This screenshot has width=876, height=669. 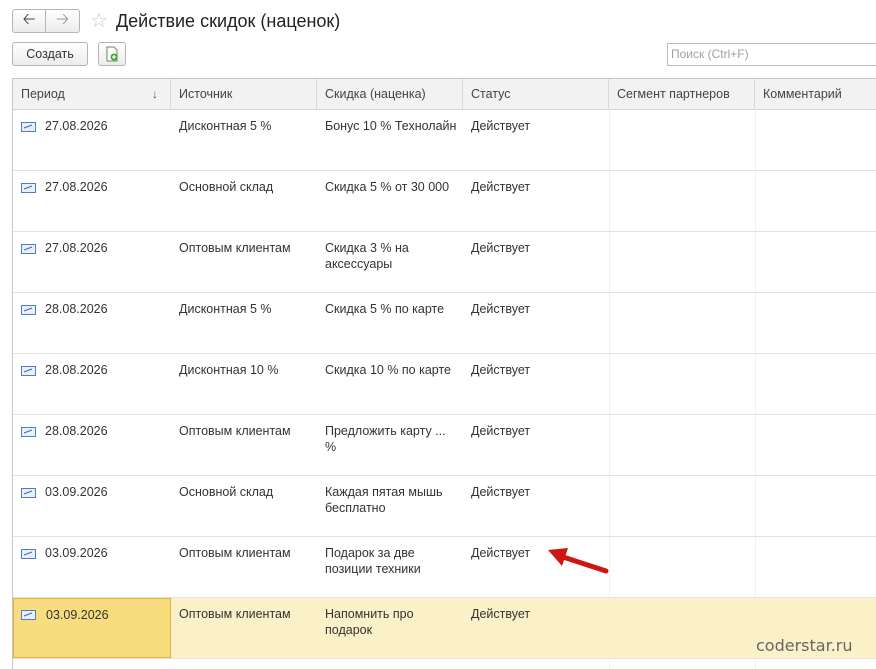 I want to click on cell-discount: Предложить карту ... %, so click(x=390, y=445).